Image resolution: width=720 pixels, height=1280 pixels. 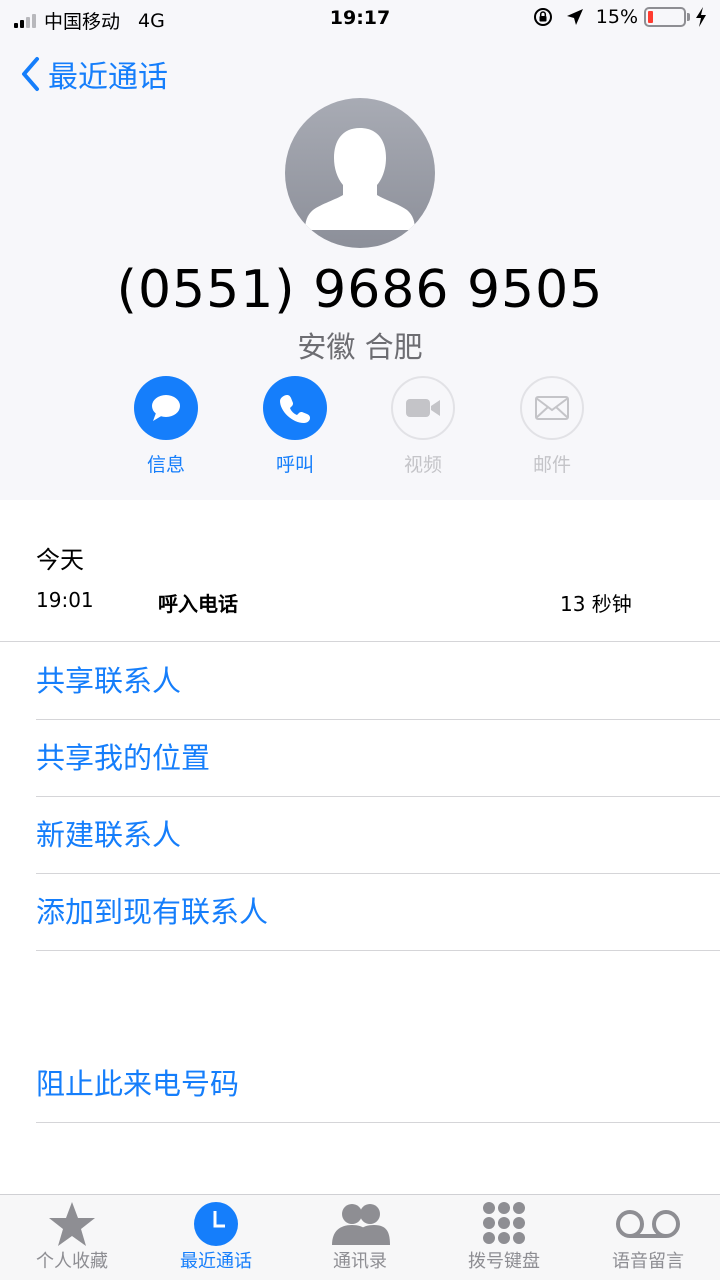 I want to click on status-right: 15%, so click(x=620, y=17).